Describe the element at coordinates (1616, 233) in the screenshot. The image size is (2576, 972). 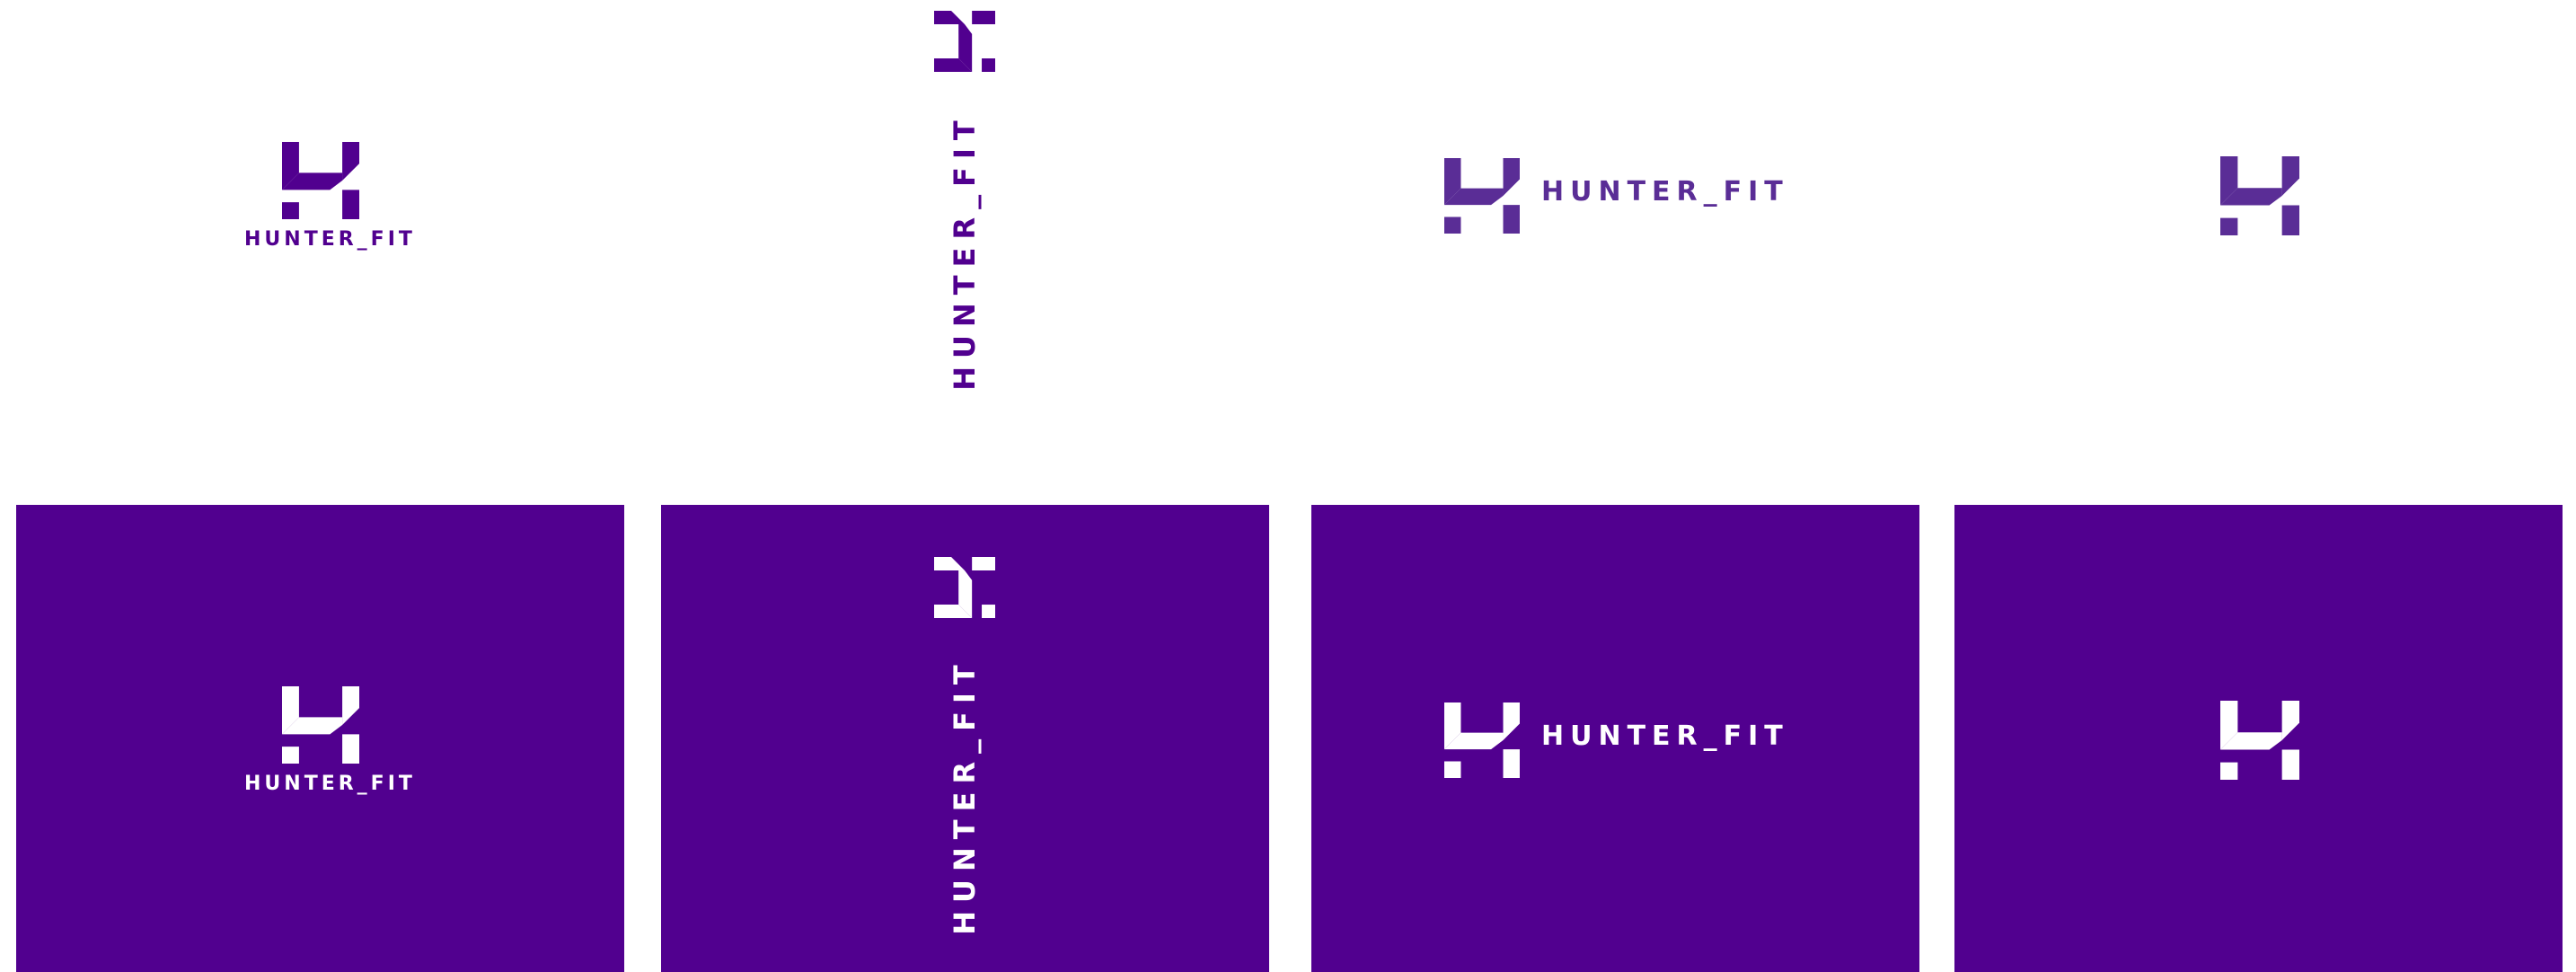
I see `logo-variant-horizontal-light: HUNTER_FIT` at that location.